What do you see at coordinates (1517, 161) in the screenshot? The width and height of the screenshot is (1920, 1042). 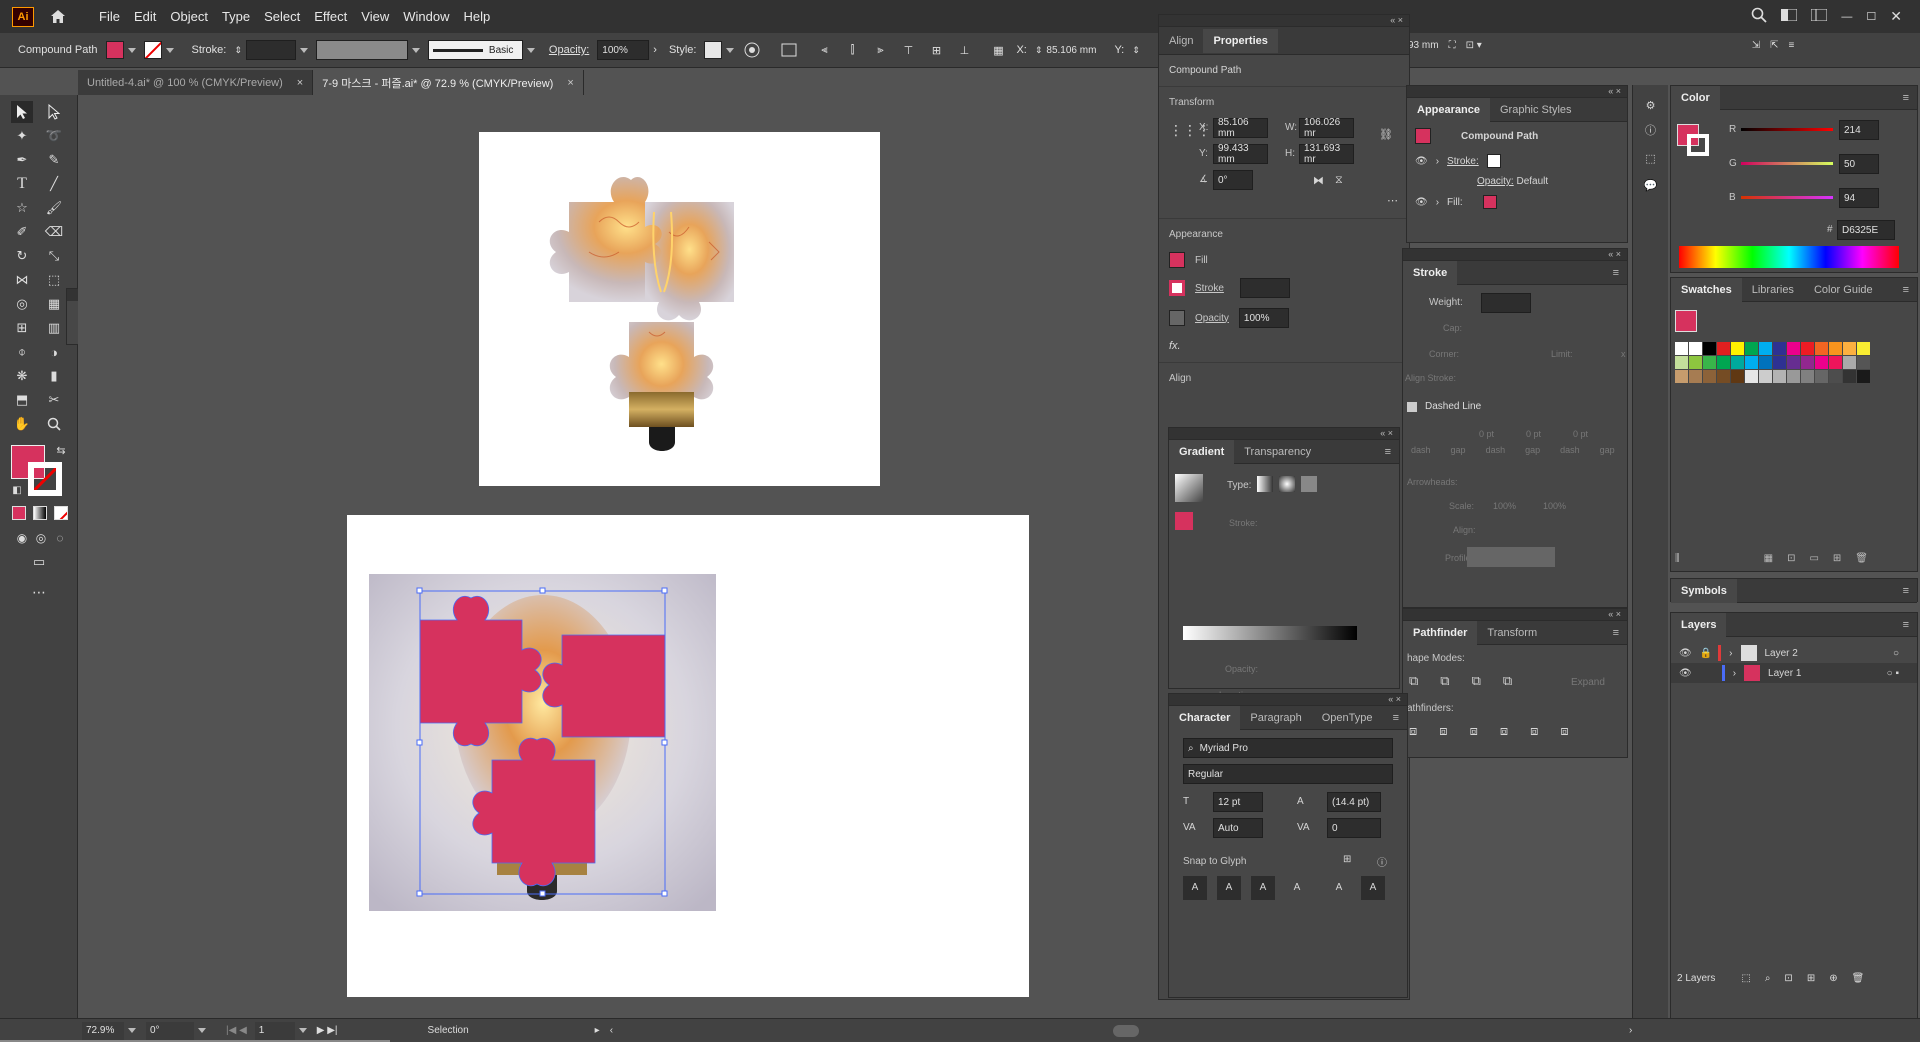 I see `stroke-row: 👁 › Stroke:` at bounding box center [1517, 161].